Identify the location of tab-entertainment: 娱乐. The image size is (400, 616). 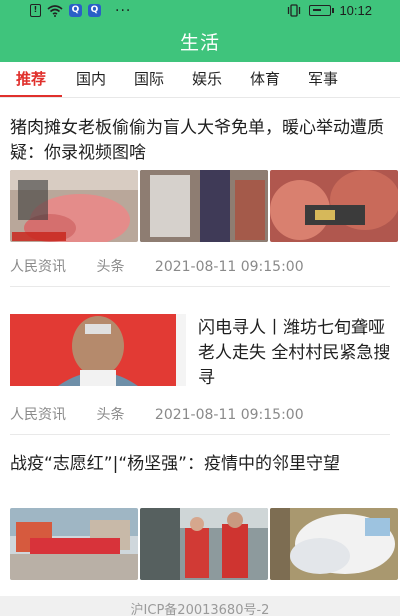
(207, 79).